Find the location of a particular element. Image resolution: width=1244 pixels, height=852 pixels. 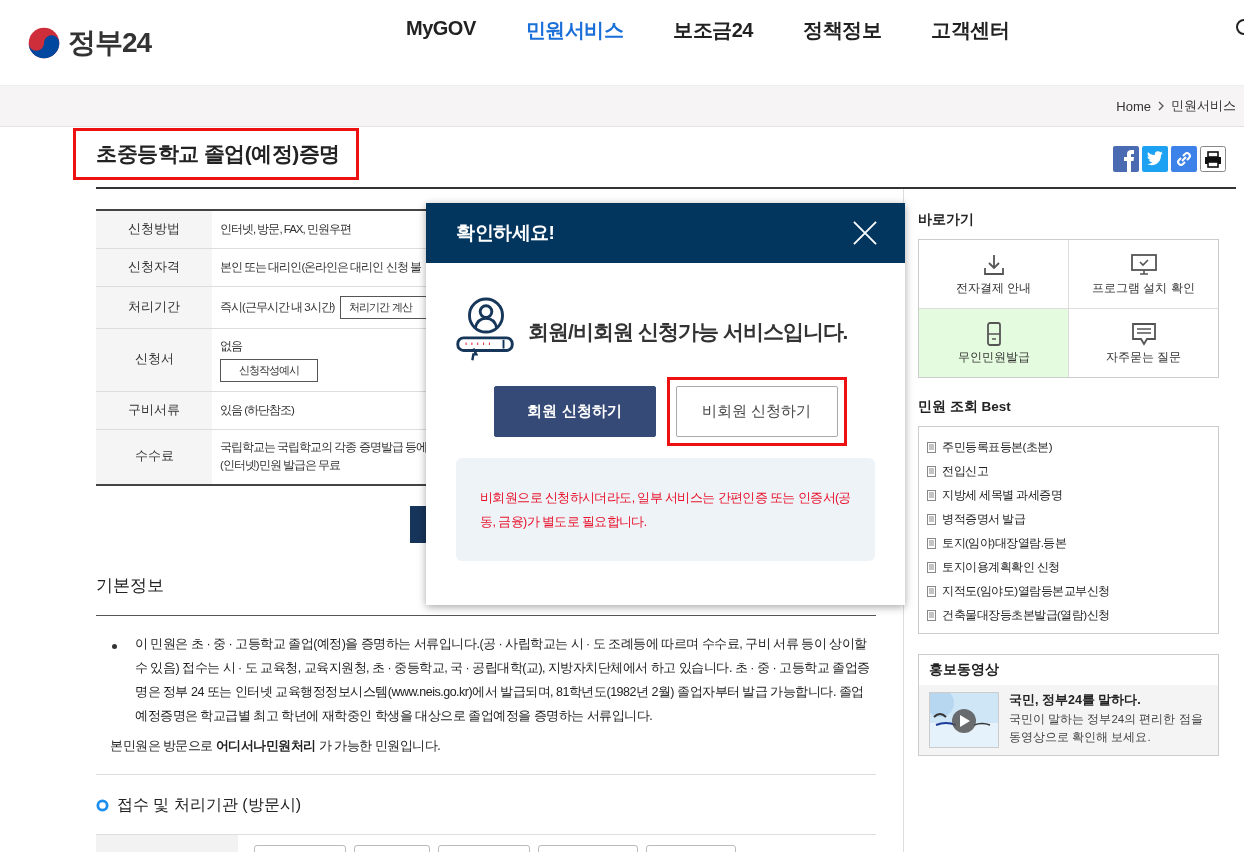

nav-link: 민원서비스 is located at coordinates (574, 30).